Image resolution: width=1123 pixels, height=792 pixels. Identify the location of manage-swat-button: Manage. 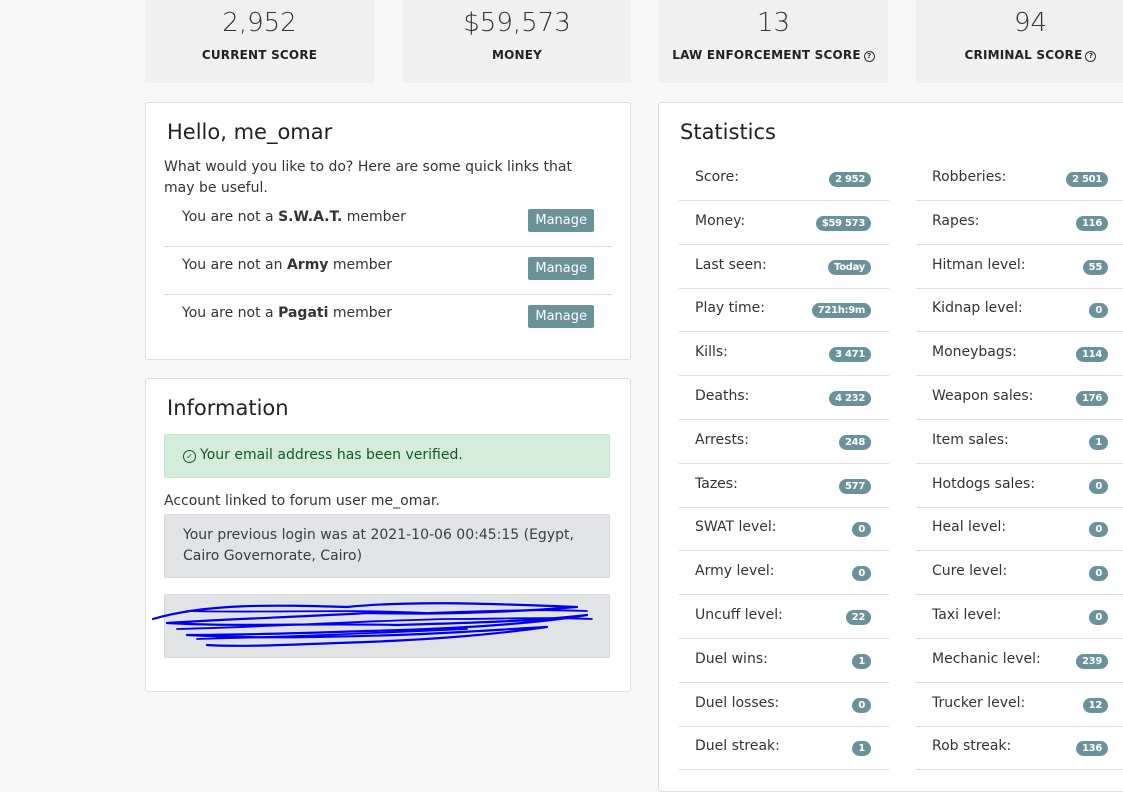
(561, 220).